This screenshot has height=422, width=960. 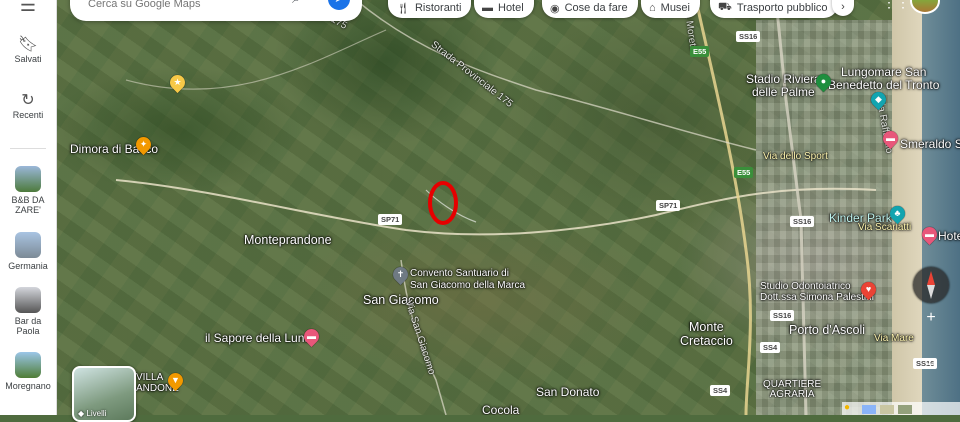 What do you see at coordinates (931, 318) in the screenshot?
I see `zoom-in-button: +` at bounding box center [931, 318].